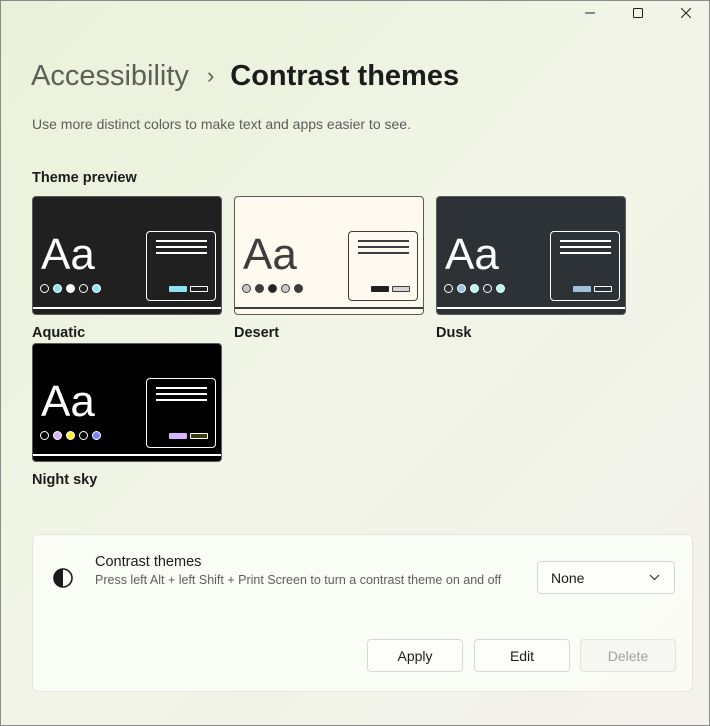  What do you see at coordinates (606, 577) in the screenshot?
I see `theme-select-dropdown: None` at bounding box center [606, 577].